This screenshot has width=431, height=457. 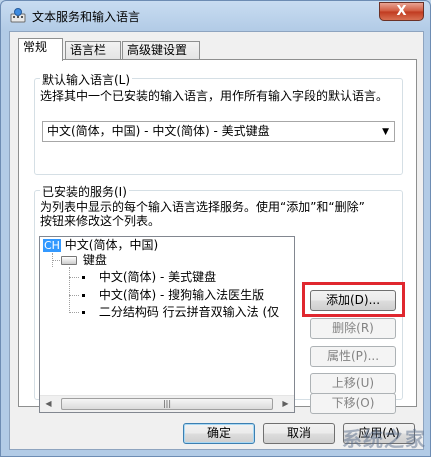 What do you see at coordinates (40, 49) in the screenshot?
I see `tab-general: 常规` at bounding box center [40, 49].